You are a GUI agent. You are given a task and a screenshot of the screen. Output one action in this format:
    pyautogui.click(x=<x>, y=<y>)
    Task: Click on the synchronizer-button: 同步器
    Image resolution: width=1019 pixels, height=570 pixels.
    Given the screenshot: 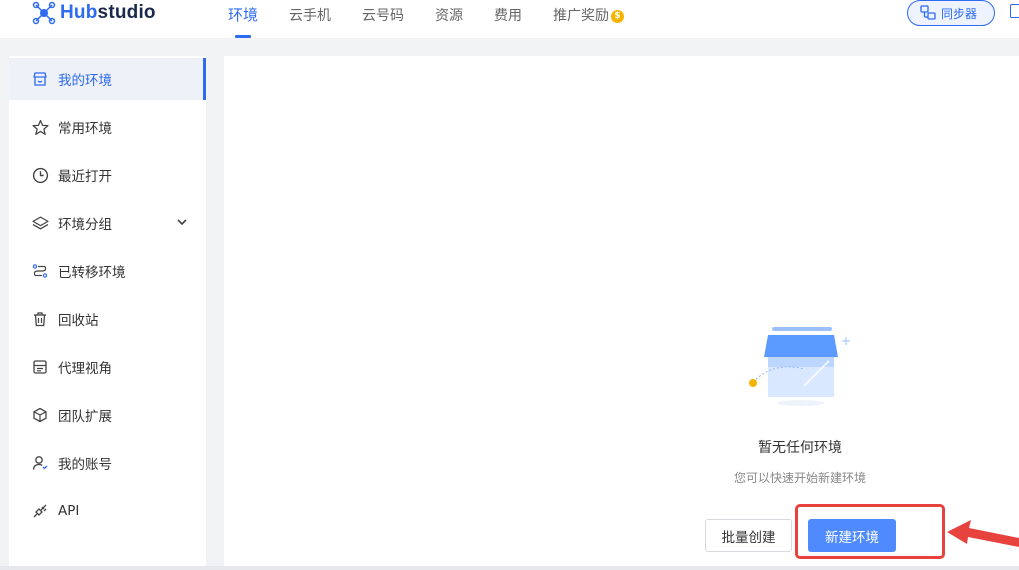 What is the action you would take?
    pyautogui.click(x=951, y=13)
    